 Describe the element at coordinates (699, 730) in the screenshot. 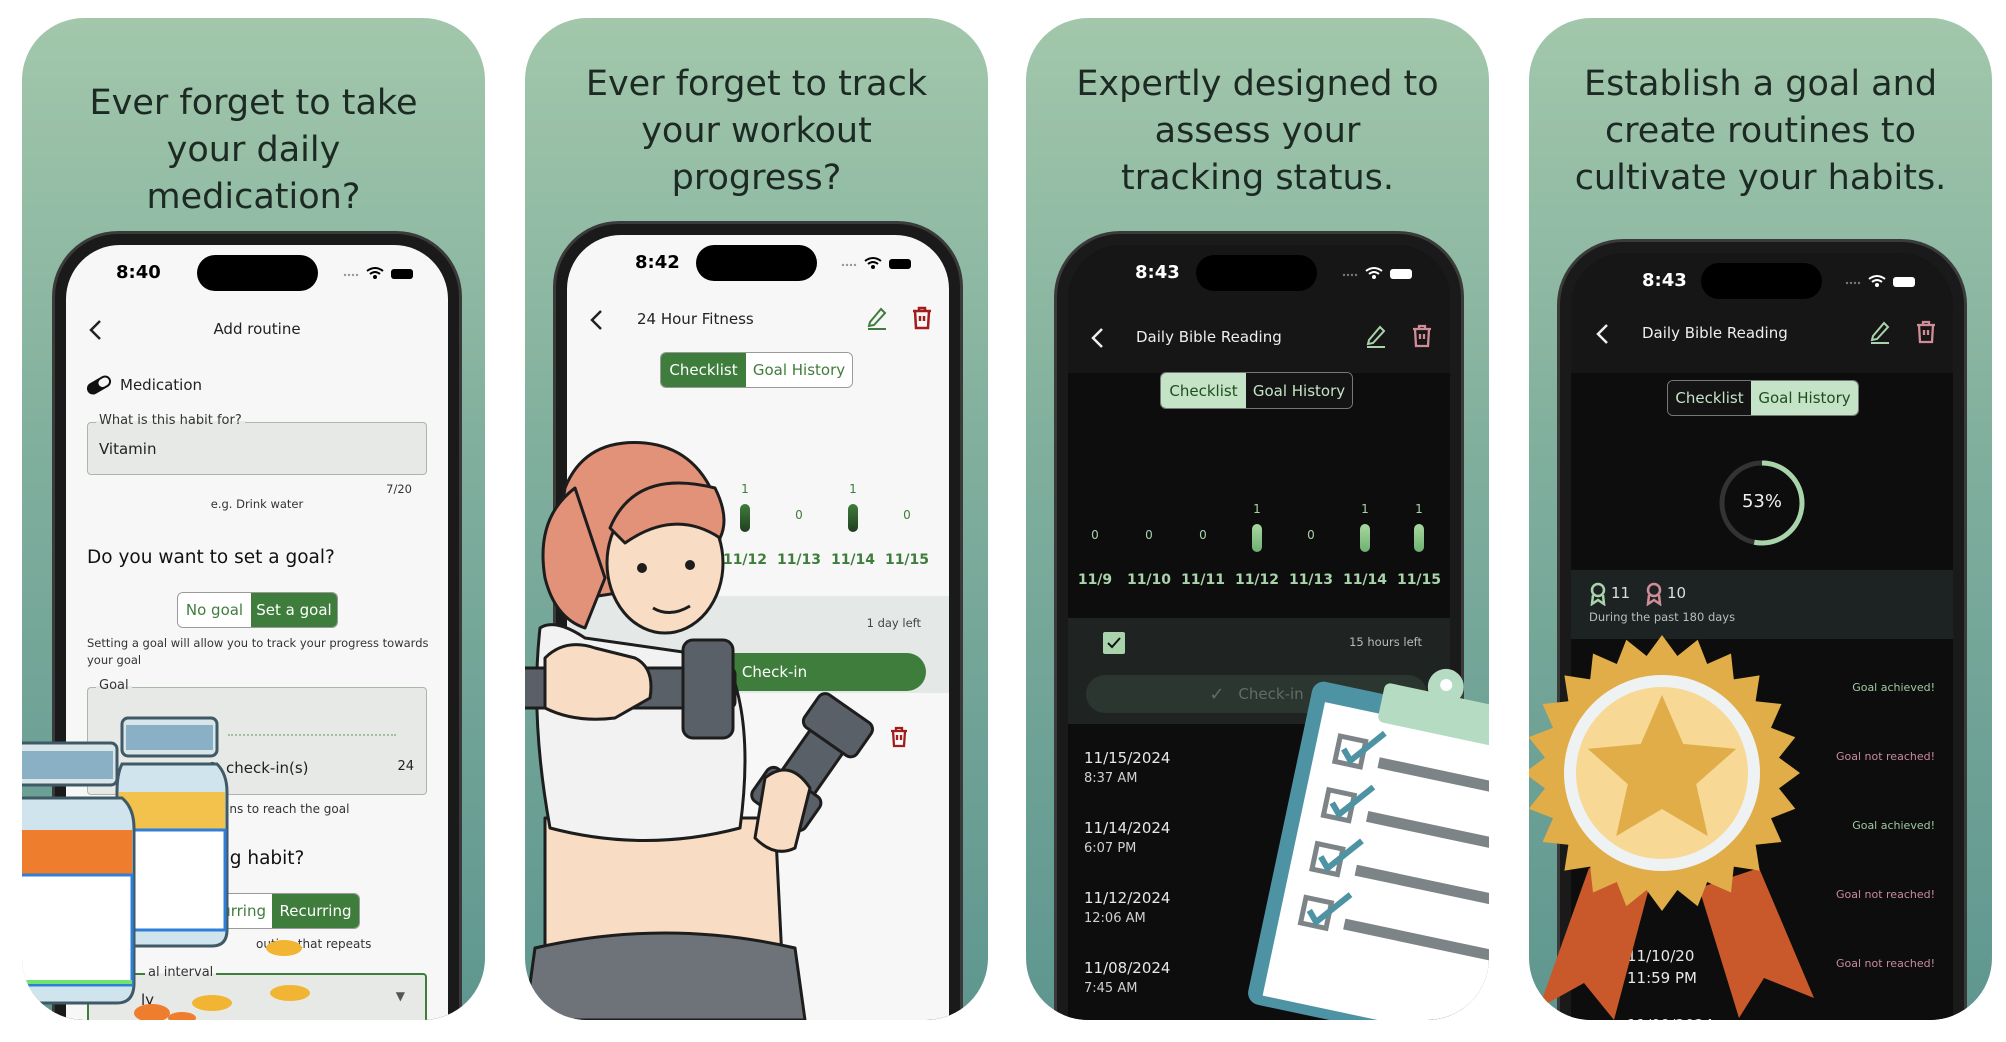

I see `woman-exercising-illustration` at that location.